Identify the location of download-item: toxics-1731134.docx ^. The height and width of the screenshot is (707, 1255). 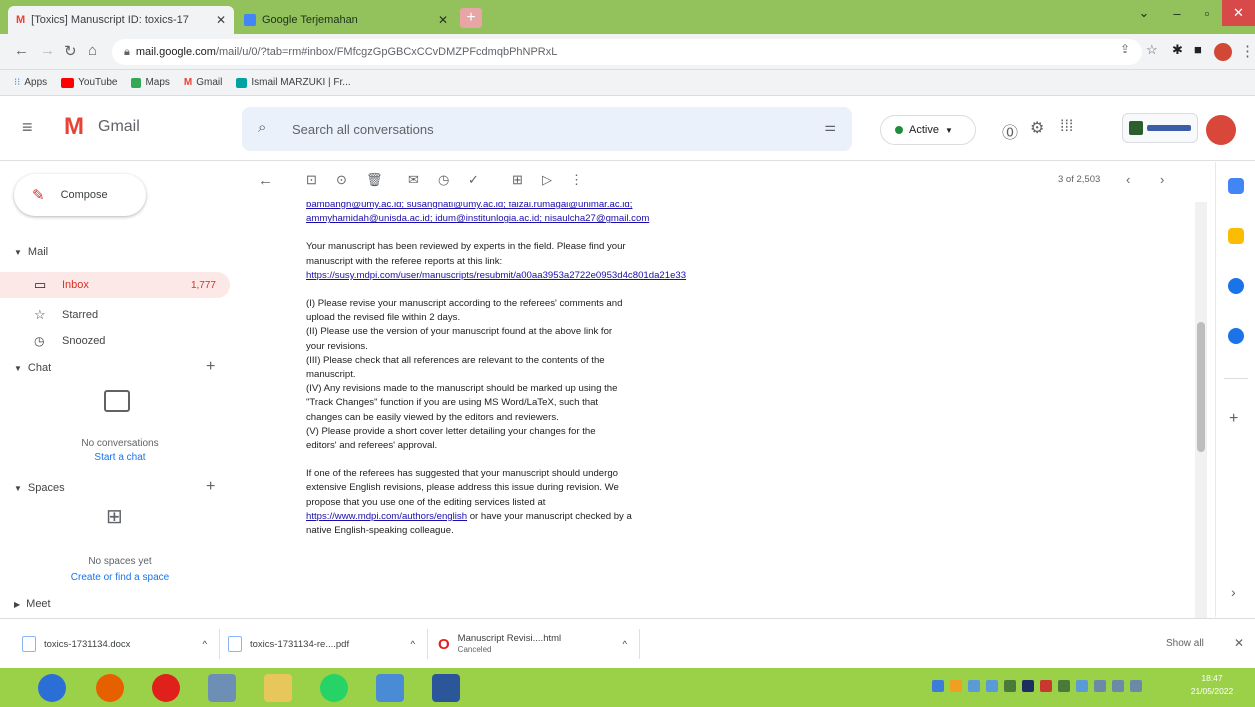
(121, 644).